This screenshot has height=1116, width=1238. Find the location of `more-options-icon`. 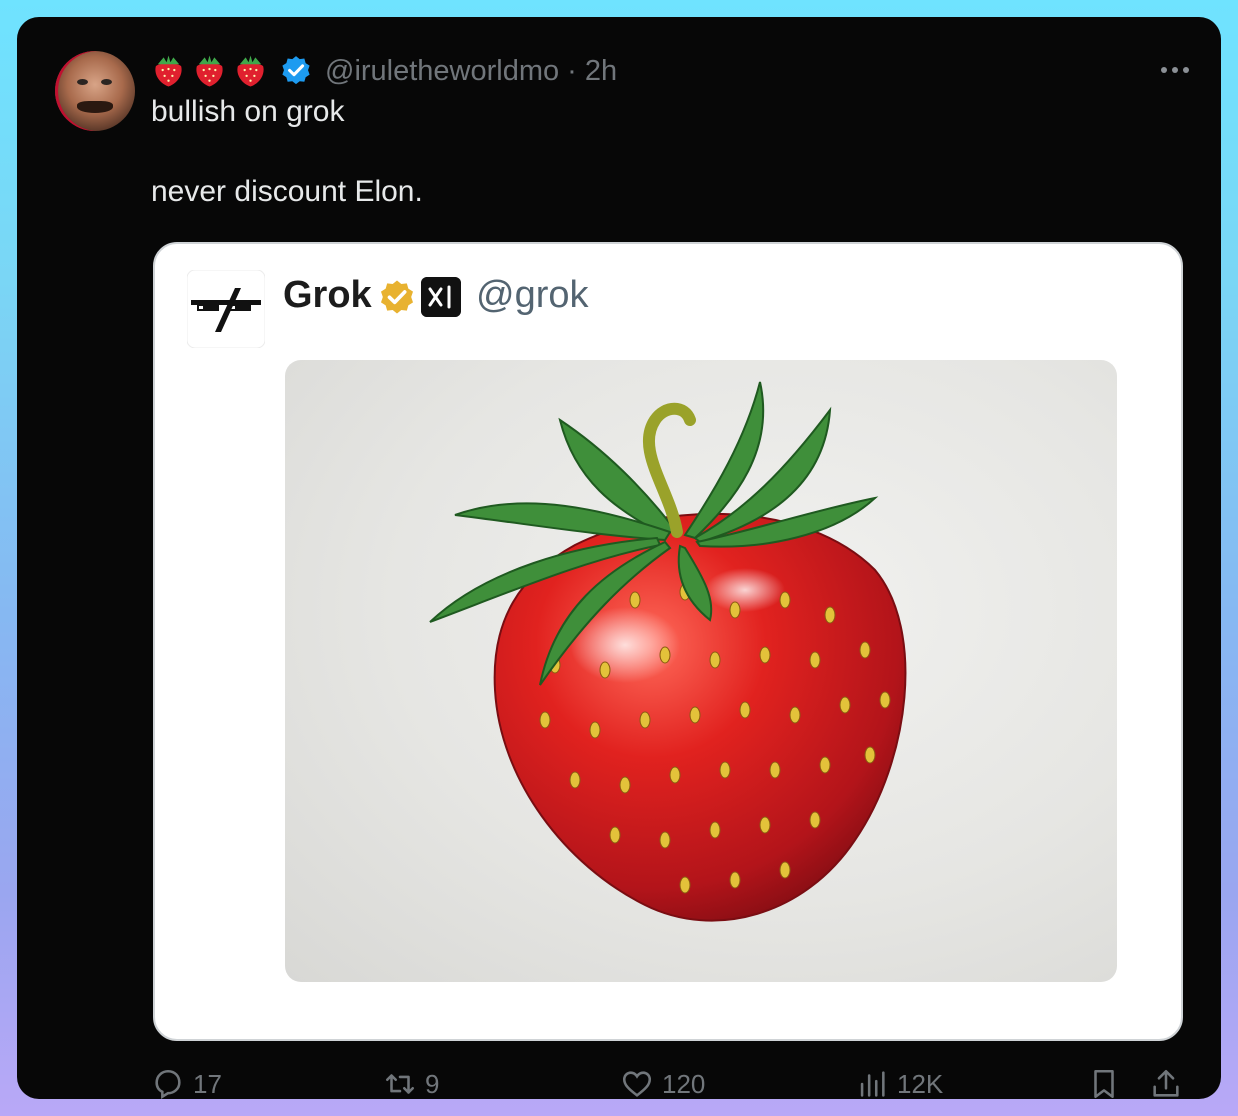

more-options-icon is located at coordinates (1175, 70).